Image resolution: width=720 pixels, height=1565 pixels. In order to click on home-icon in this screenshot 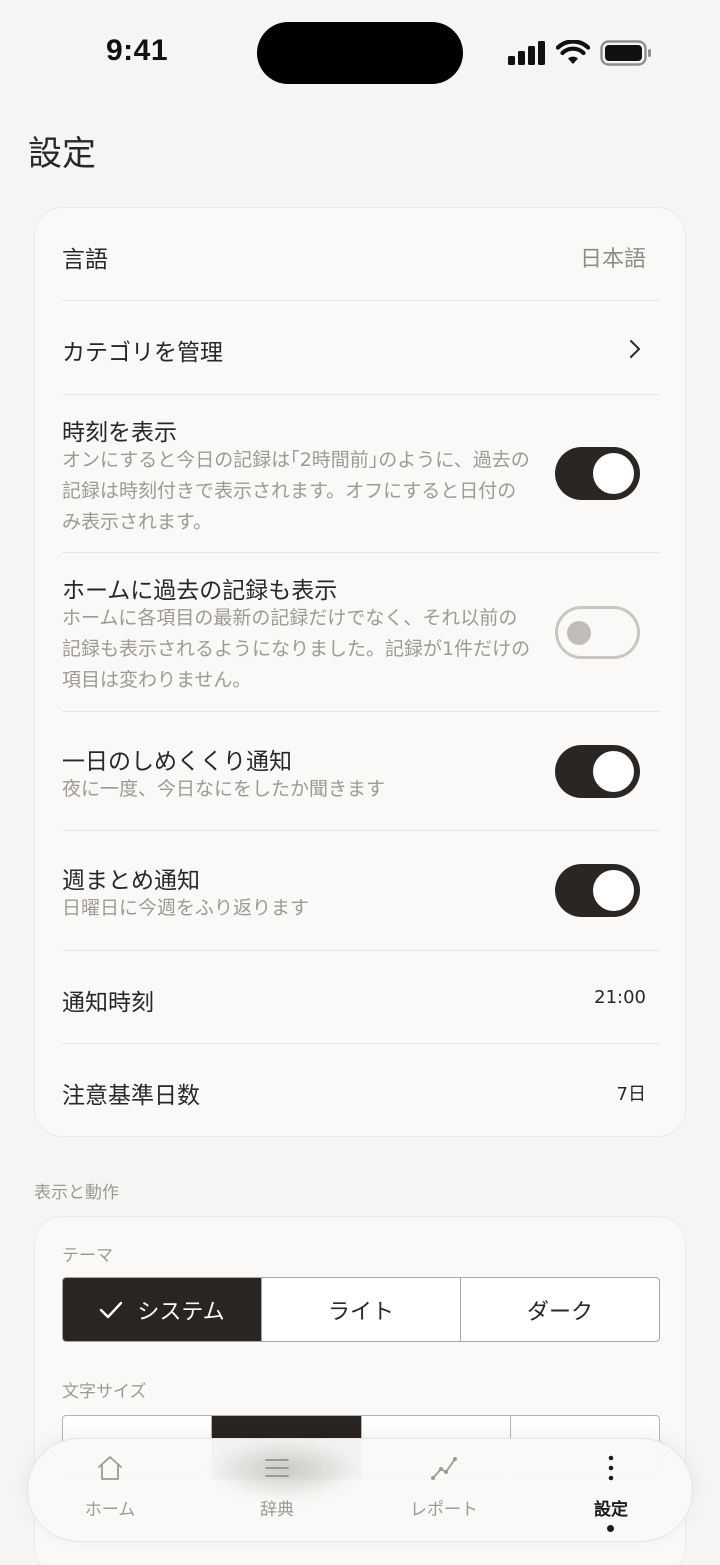, I will do `click(110, 1468)`.